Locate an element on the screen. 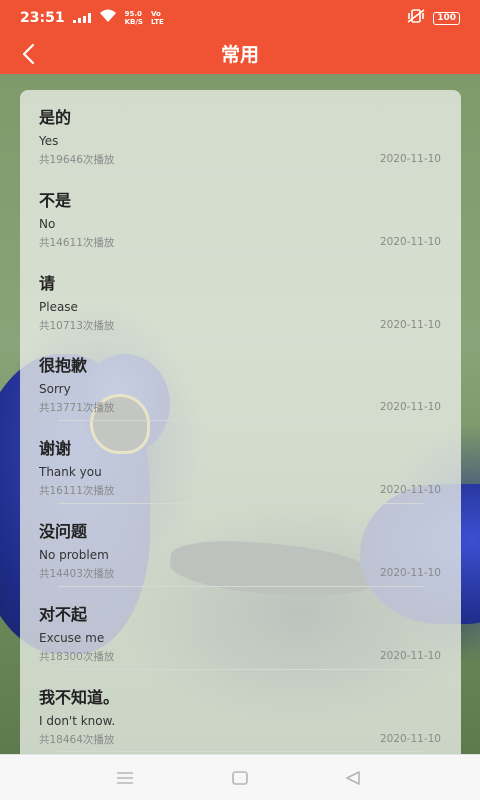  home-square-icon is located at coordinates (240, 778).